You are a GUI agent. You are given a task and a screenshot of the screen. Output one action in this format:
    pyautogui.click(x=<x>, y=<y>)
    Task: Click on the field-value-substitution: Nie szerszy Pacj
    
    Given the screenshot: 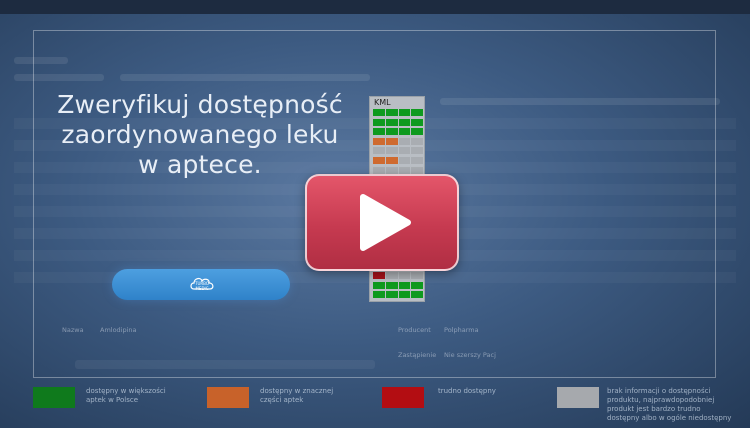 What is the action you would take?
    pyautogui.click(x=470, y=355)
    